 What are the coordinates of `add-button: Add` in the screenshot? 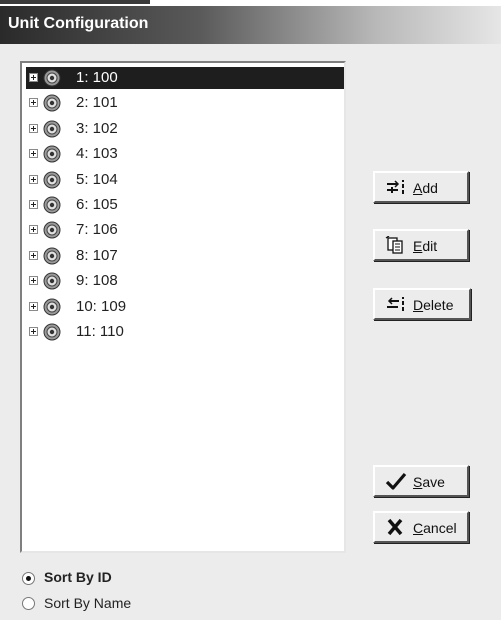 It's located at (421, 187).